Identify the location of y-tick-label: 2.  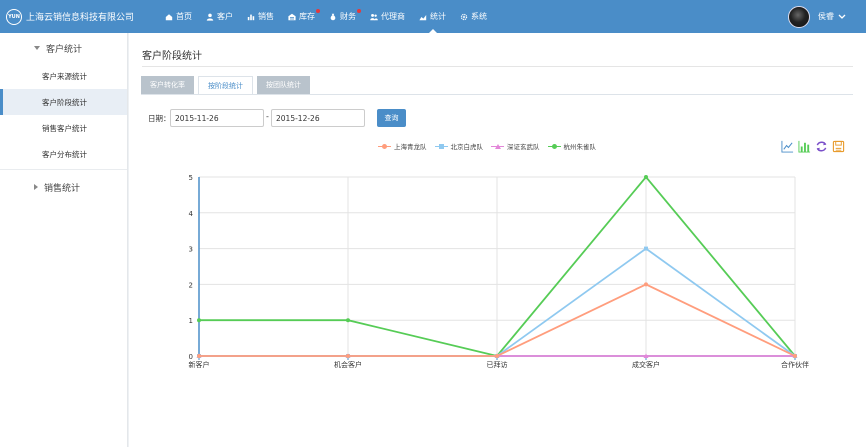
(191, 285).